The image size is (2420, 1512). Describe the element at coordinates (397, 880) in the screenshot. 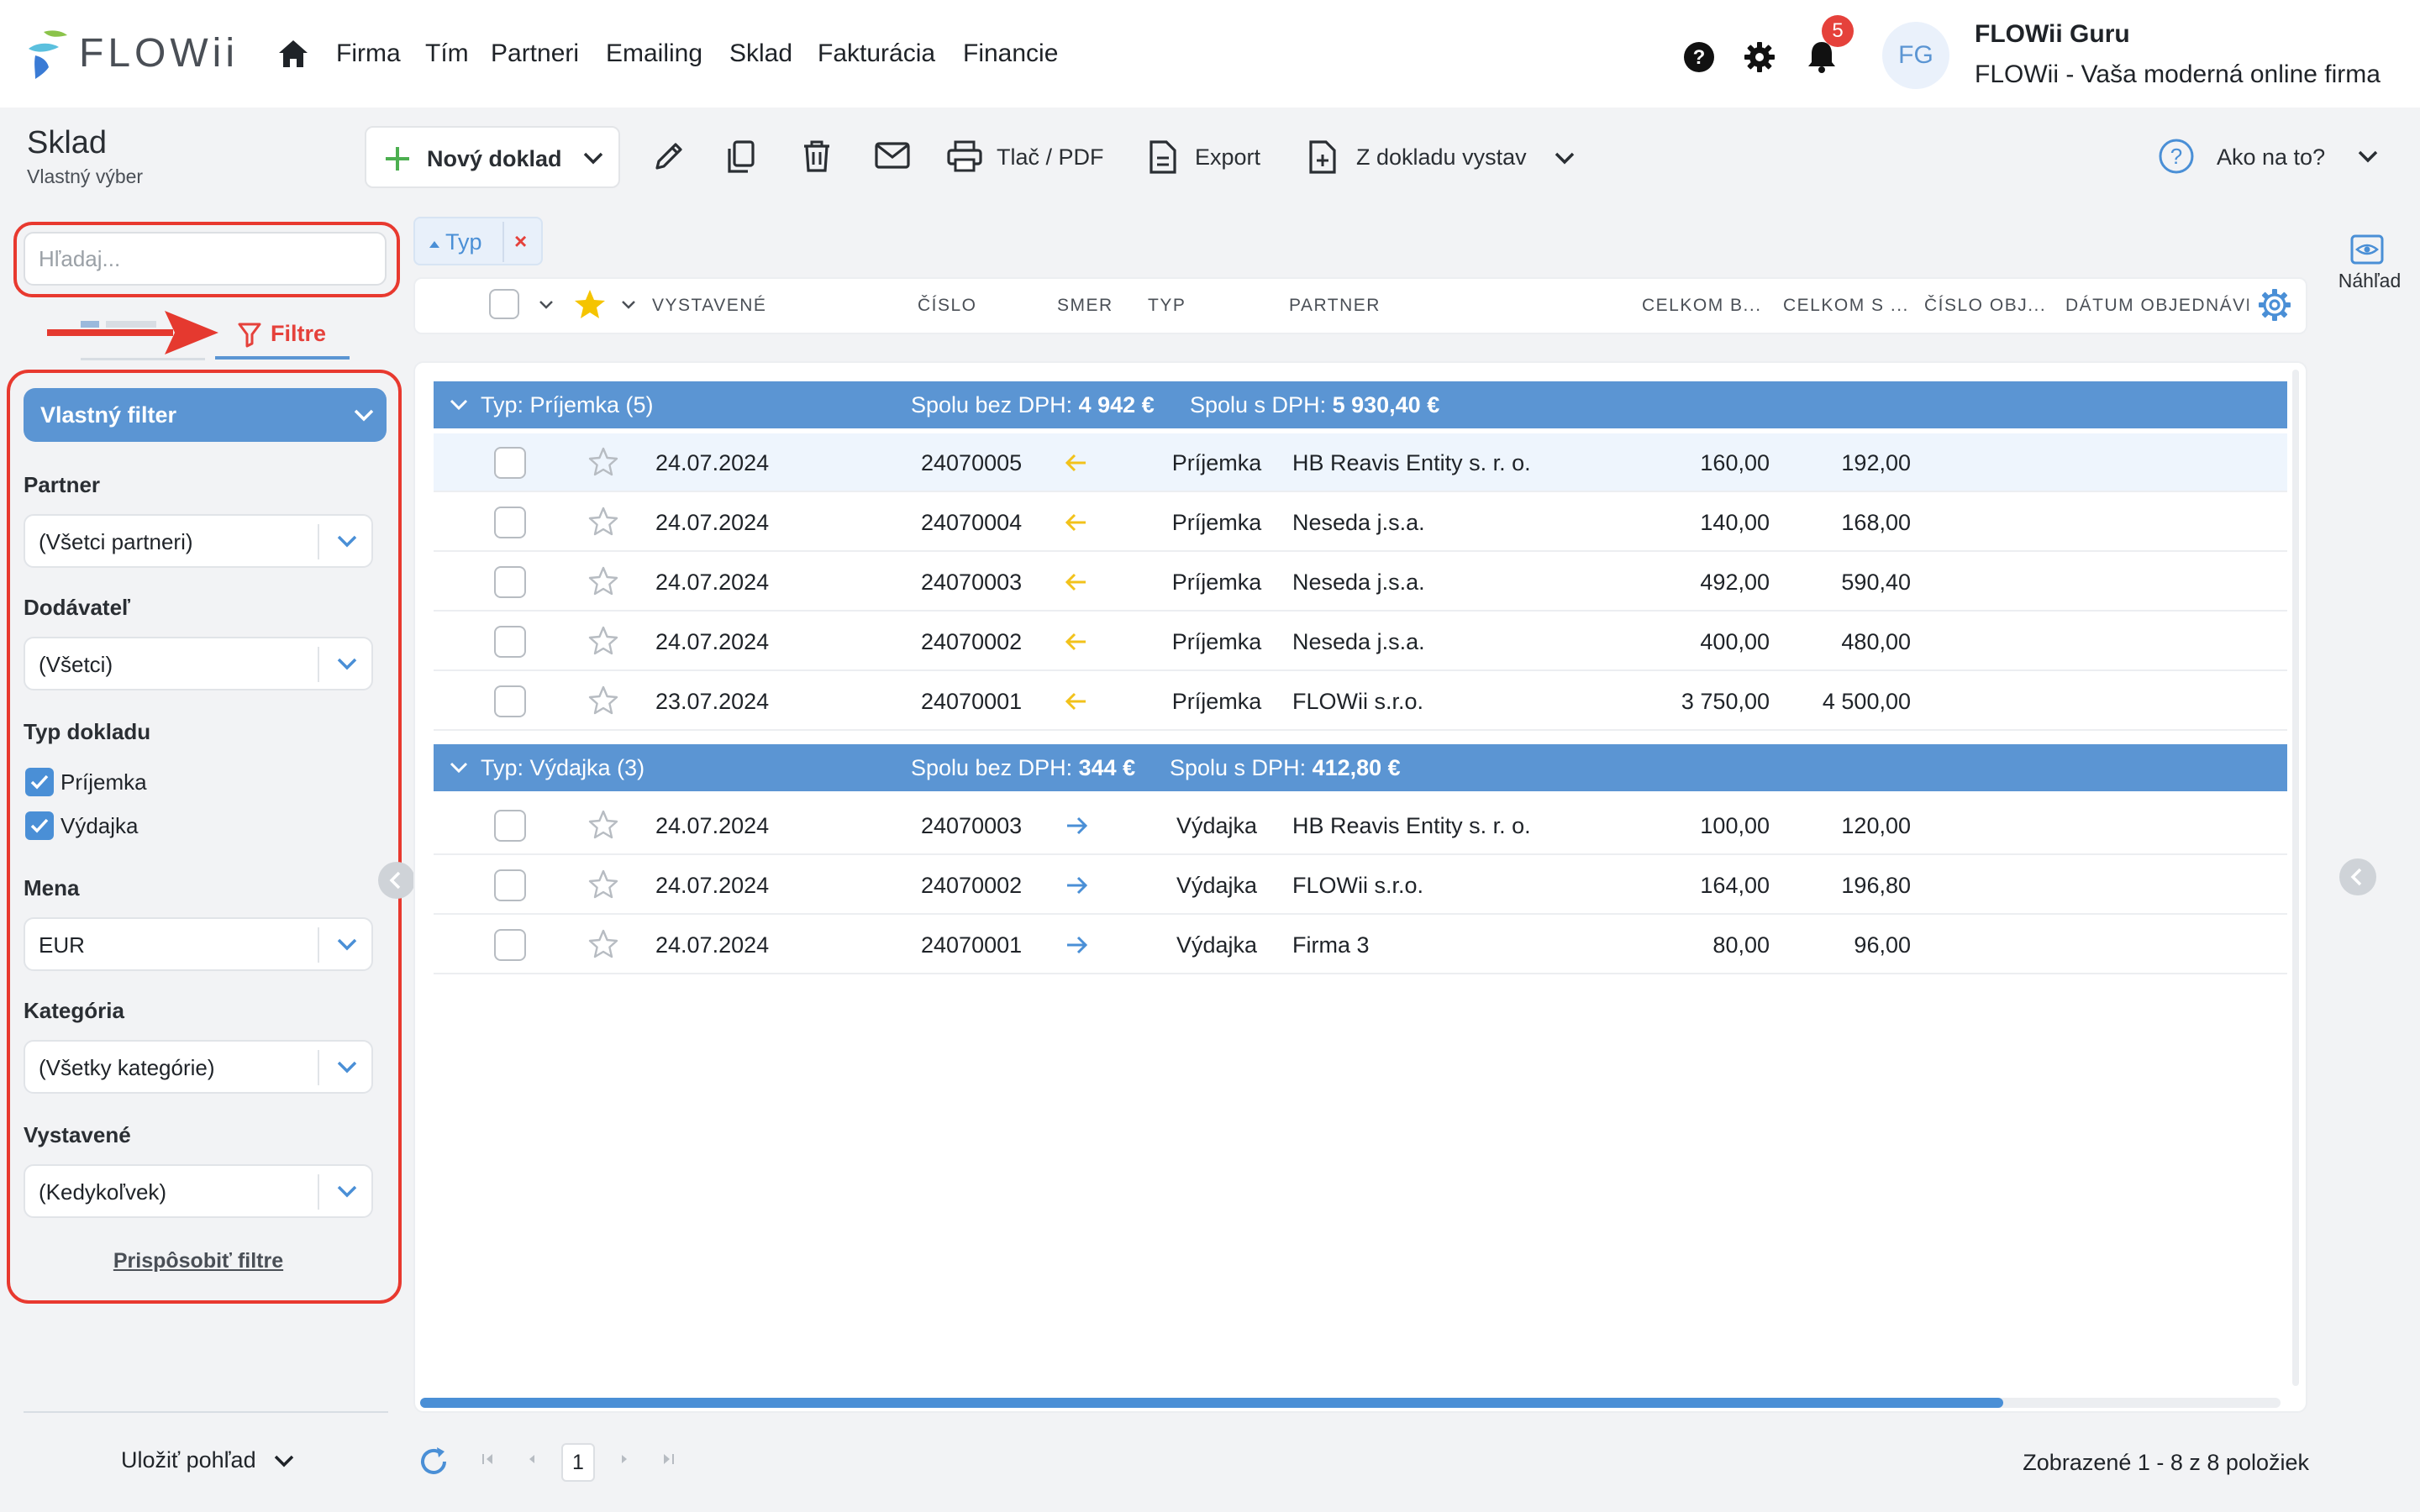

I see `sidebar-collapse-handle` at that location.